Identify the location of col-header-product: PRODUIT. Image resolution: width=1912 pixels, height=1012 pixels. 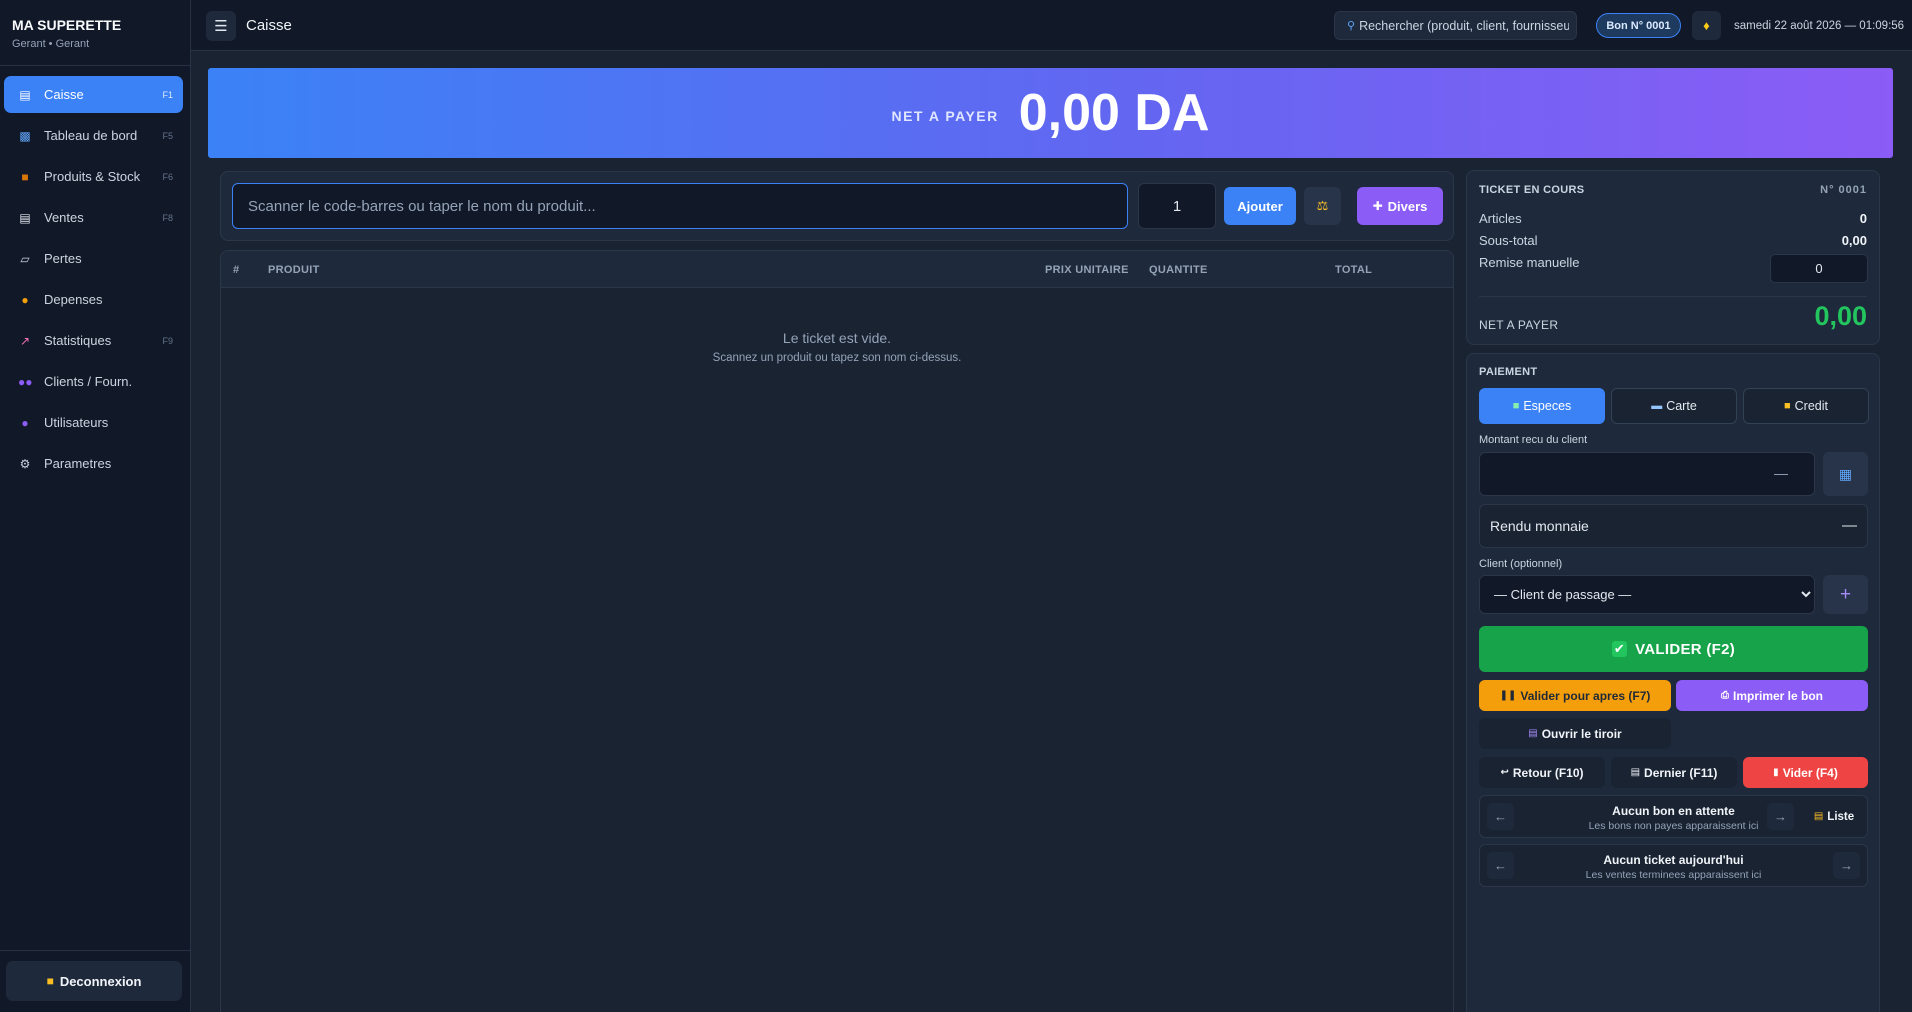
(294, 270).